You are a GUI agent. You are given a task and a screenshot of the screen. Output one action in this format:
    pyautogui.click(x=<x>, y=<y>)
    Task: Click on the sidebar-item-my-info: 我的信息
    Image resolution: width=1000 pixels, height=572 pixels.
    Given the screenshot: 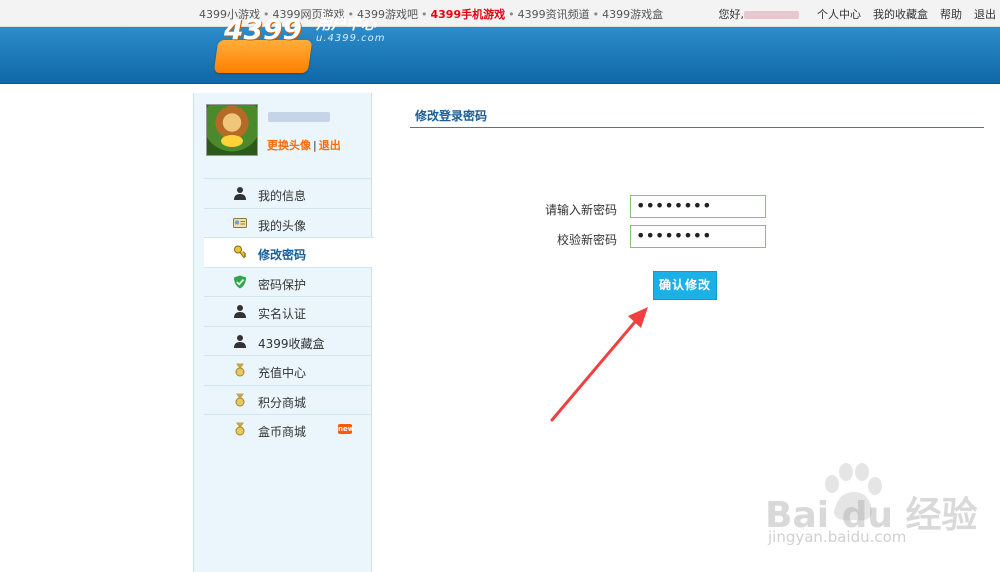 What is the action you would take?
    pyautogui.click(x=288, y=193)
    